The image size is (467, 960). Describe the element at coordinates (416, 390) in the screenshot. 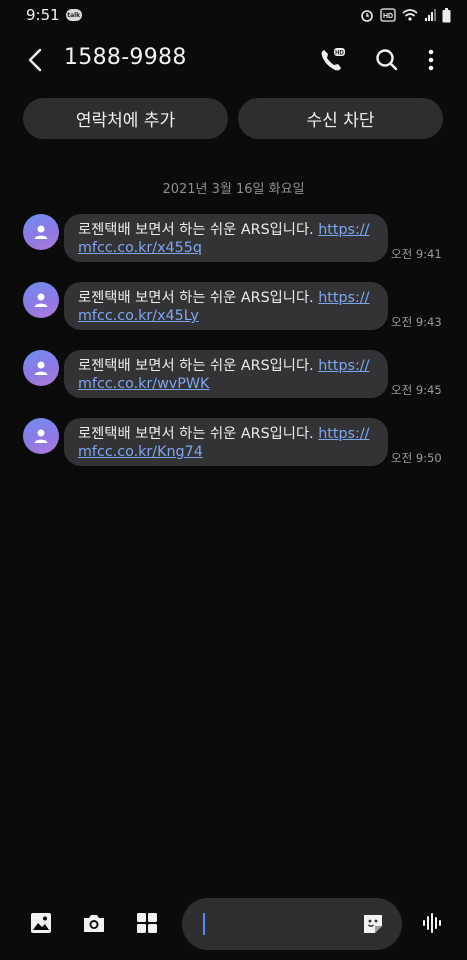

I see `message-time: 오전 9:45` at that location.